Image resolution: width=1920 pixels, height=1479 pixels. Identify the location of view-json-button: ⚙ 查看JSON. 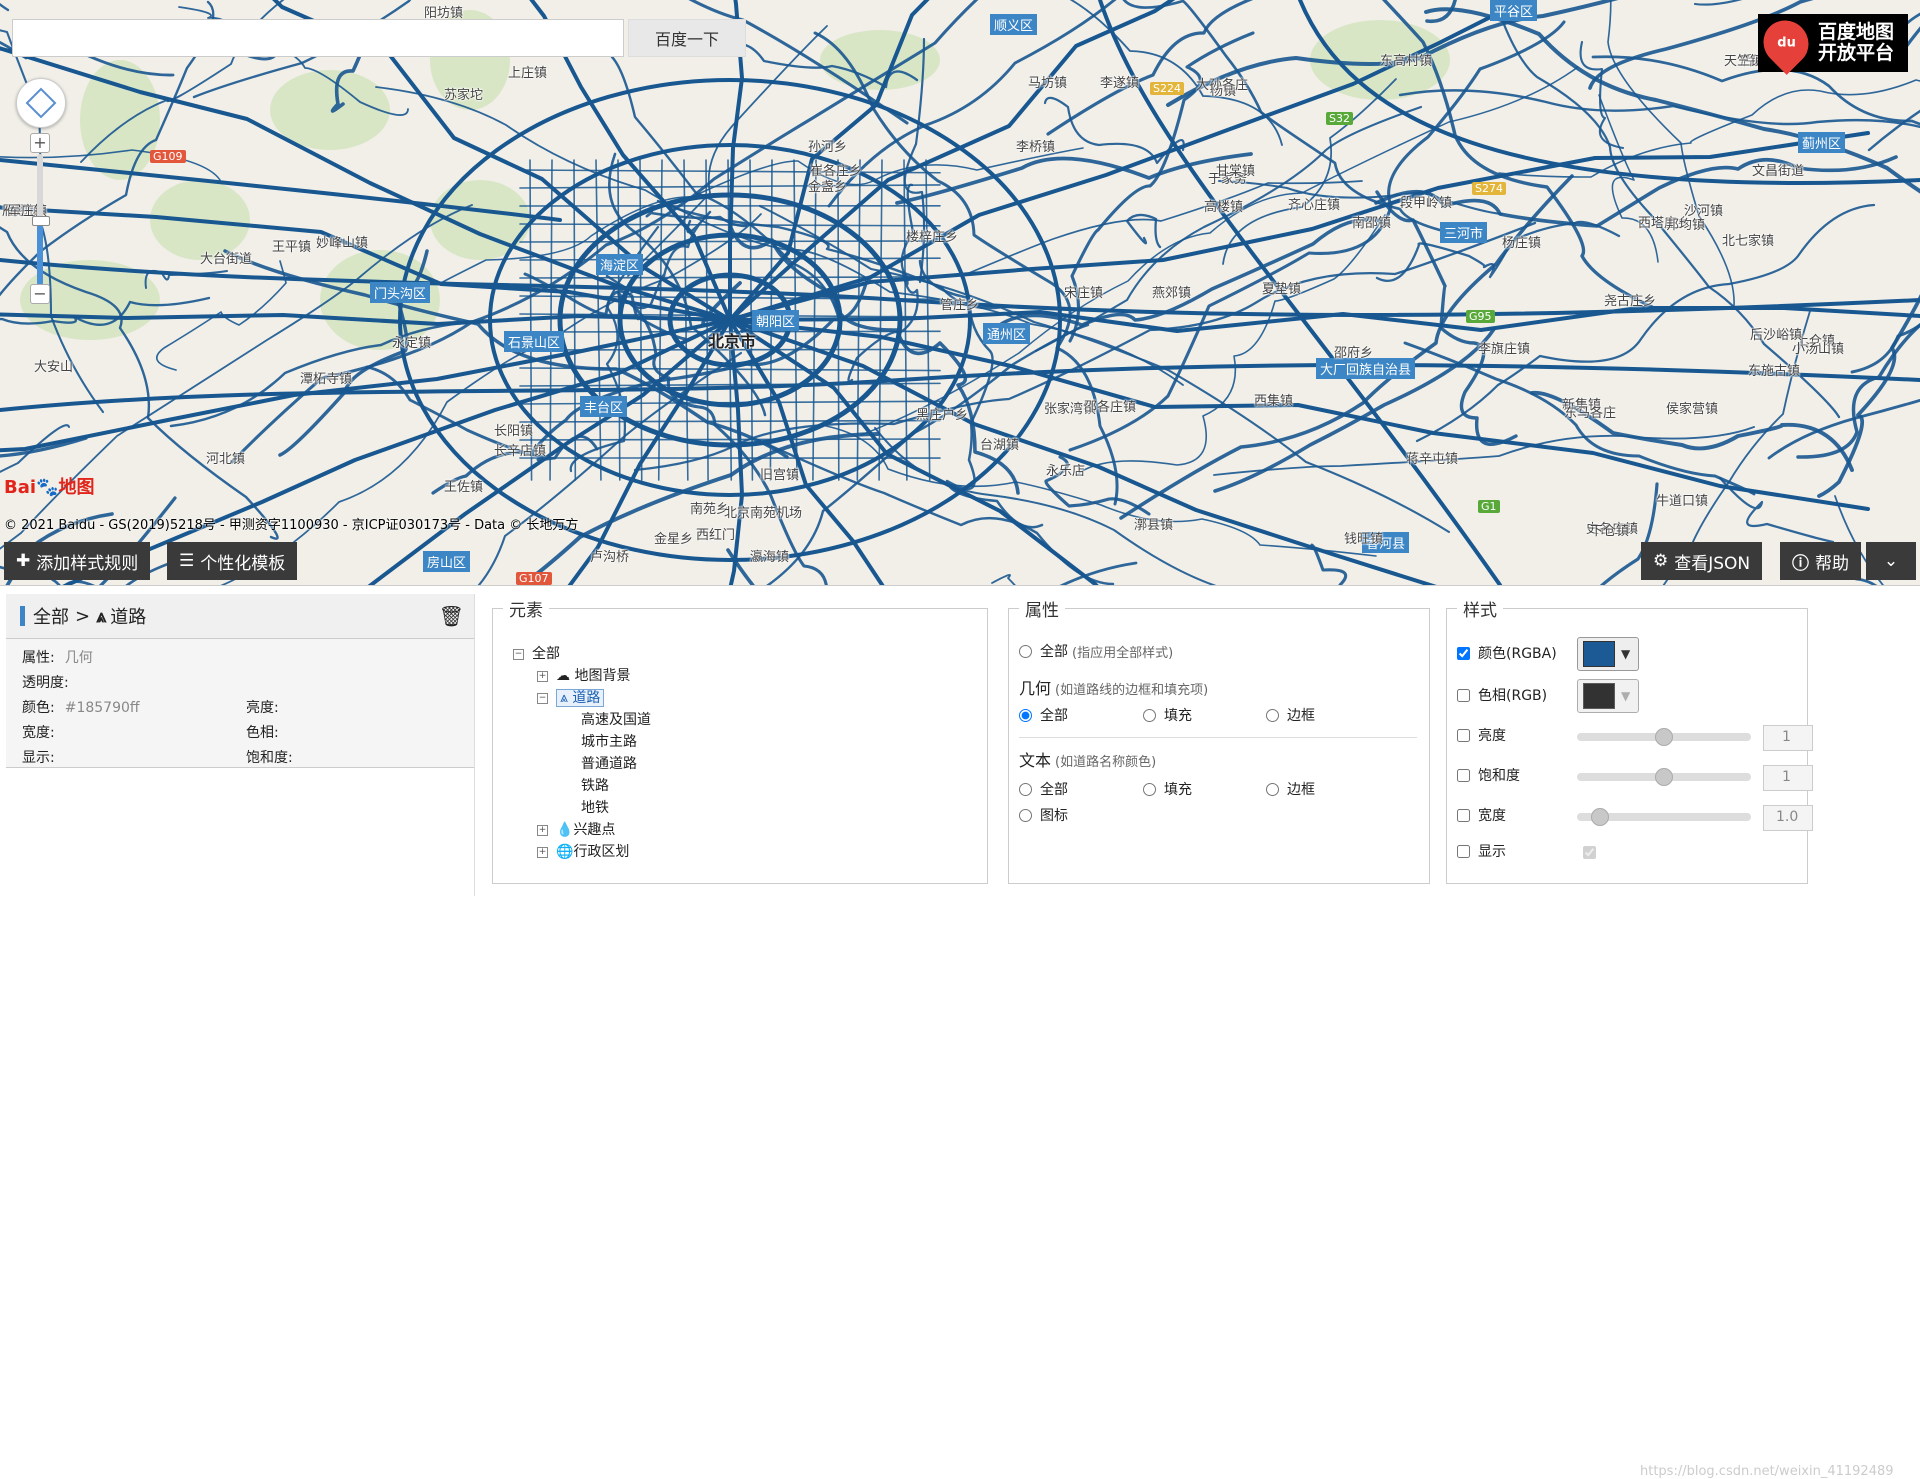
(1702, 561).